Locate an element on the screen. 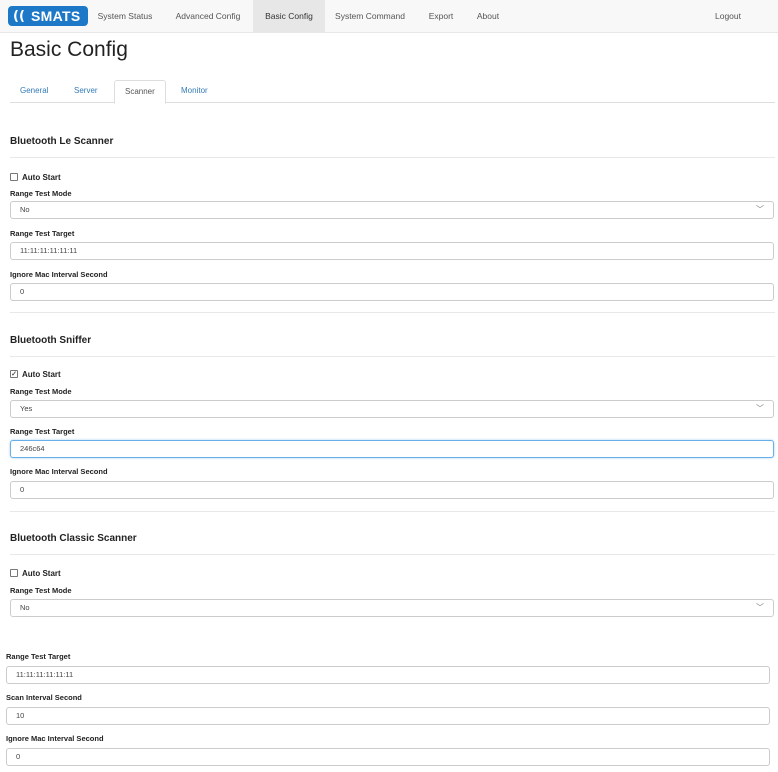  nav-basic-config: Basic Config is located at coordinates (289, 16).